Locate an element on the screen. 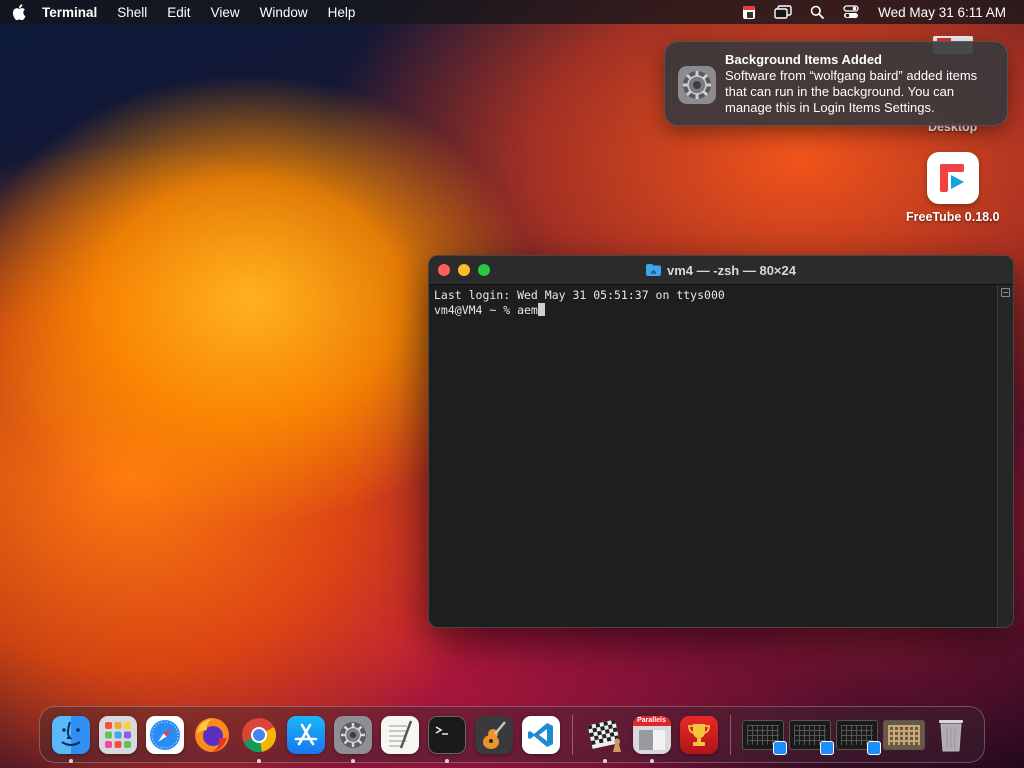 This screenshot has height=768, width=1024. menu-bar-clock: Wed May 31 6:11 AM is located at coordinates (937, 12).